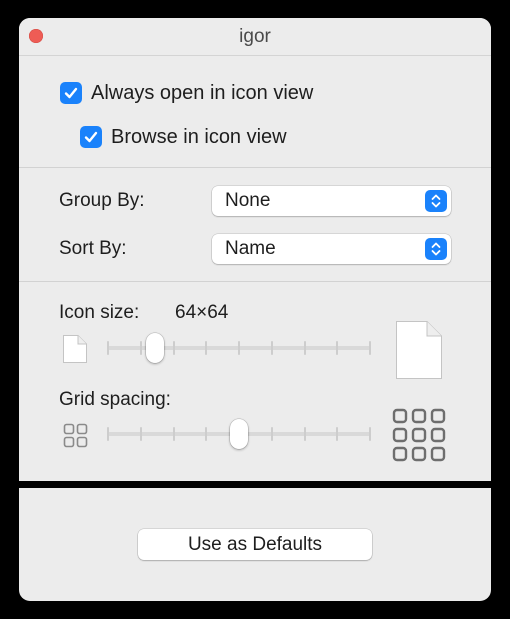  I want to click on separator-bar, so click(255, 484).